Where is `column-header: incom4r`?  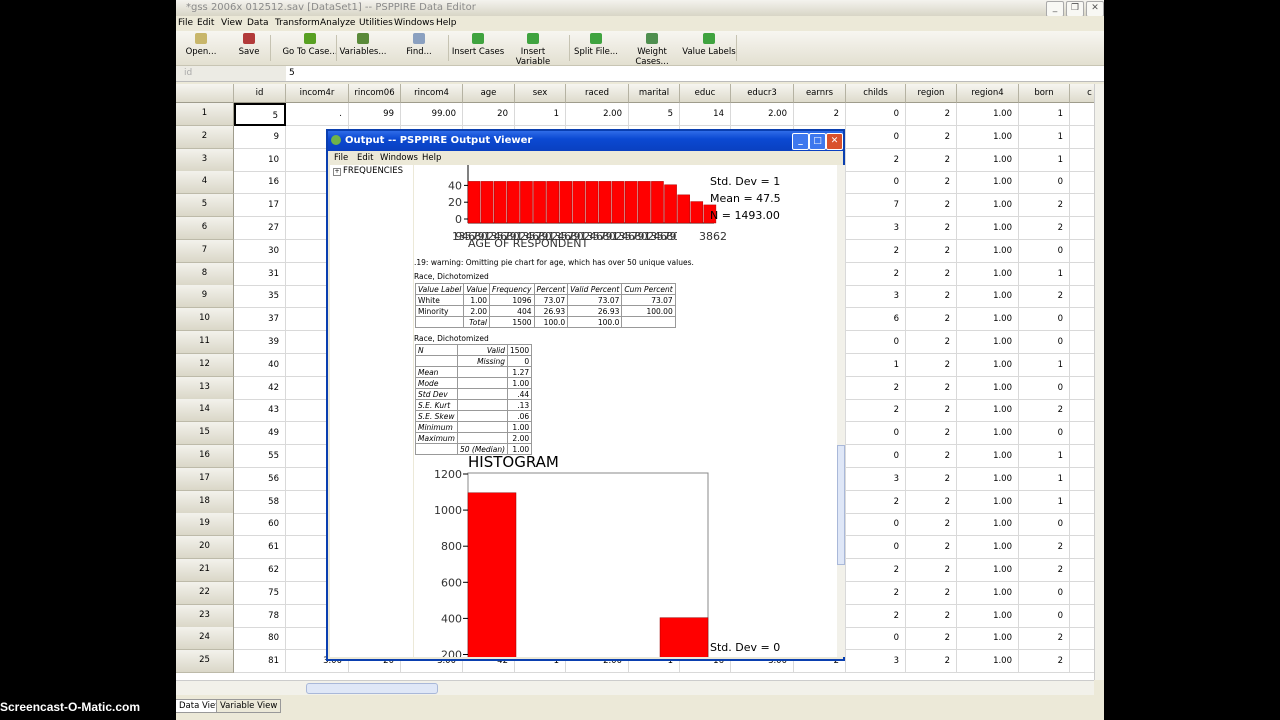
column-header: incom4r is located at coordinates (317, 93).